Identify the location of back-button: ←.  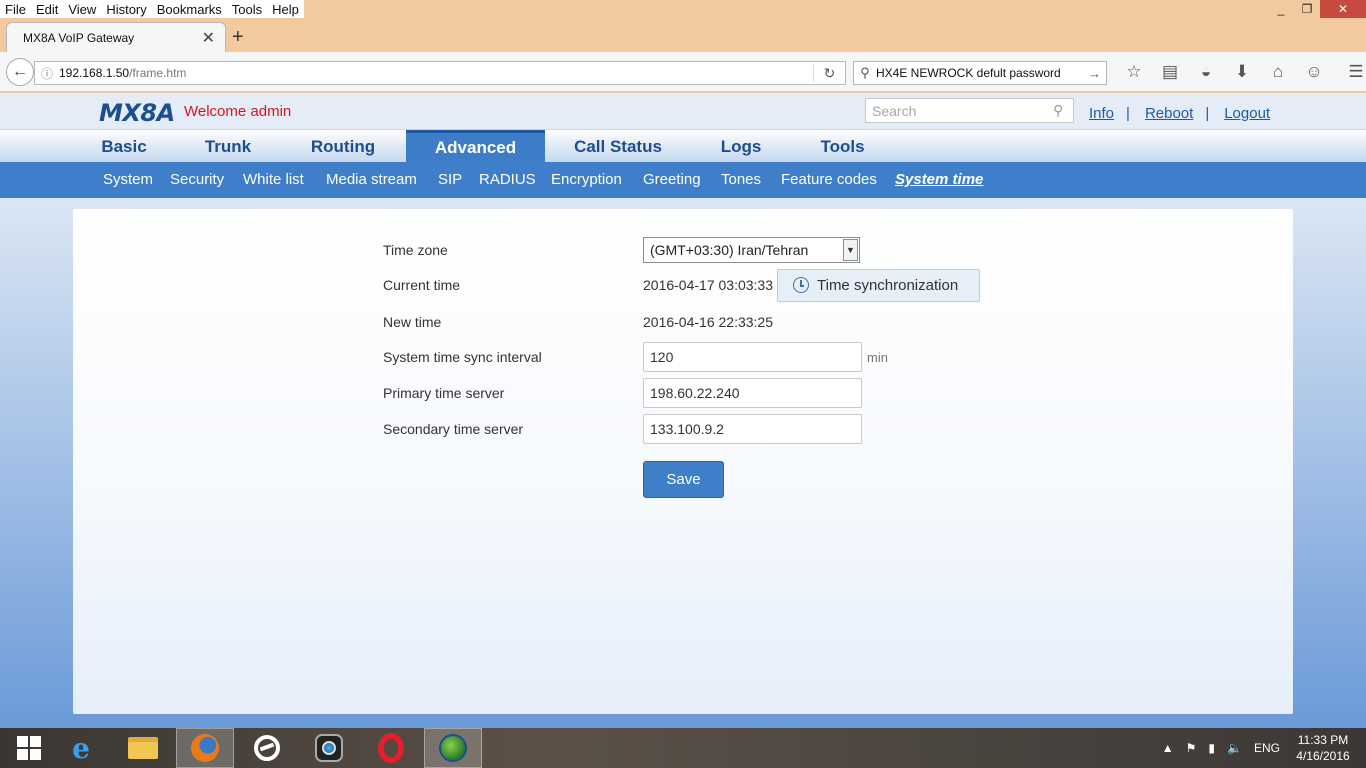
(20, 72).